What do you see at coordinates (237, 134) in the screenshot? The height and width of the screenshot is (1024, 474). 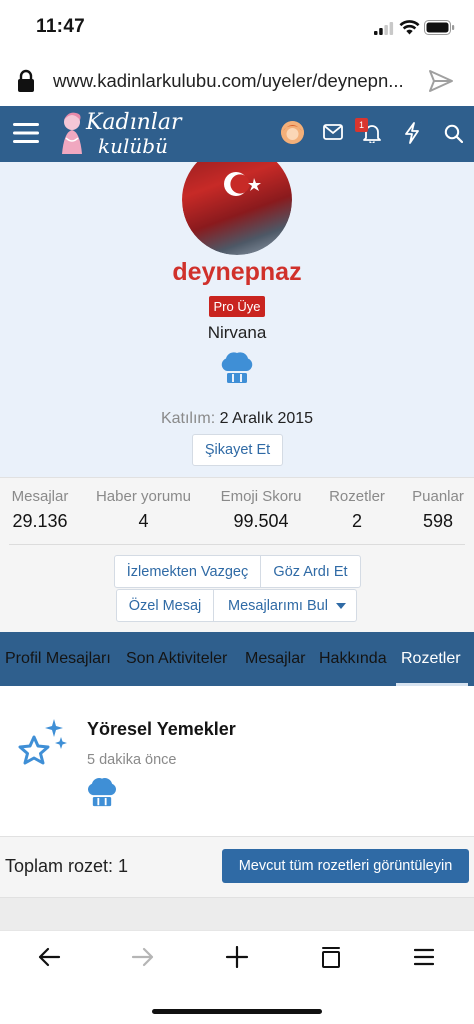 I see `site-header: Kadınlar kulübü` at bounding box center [237, 134].